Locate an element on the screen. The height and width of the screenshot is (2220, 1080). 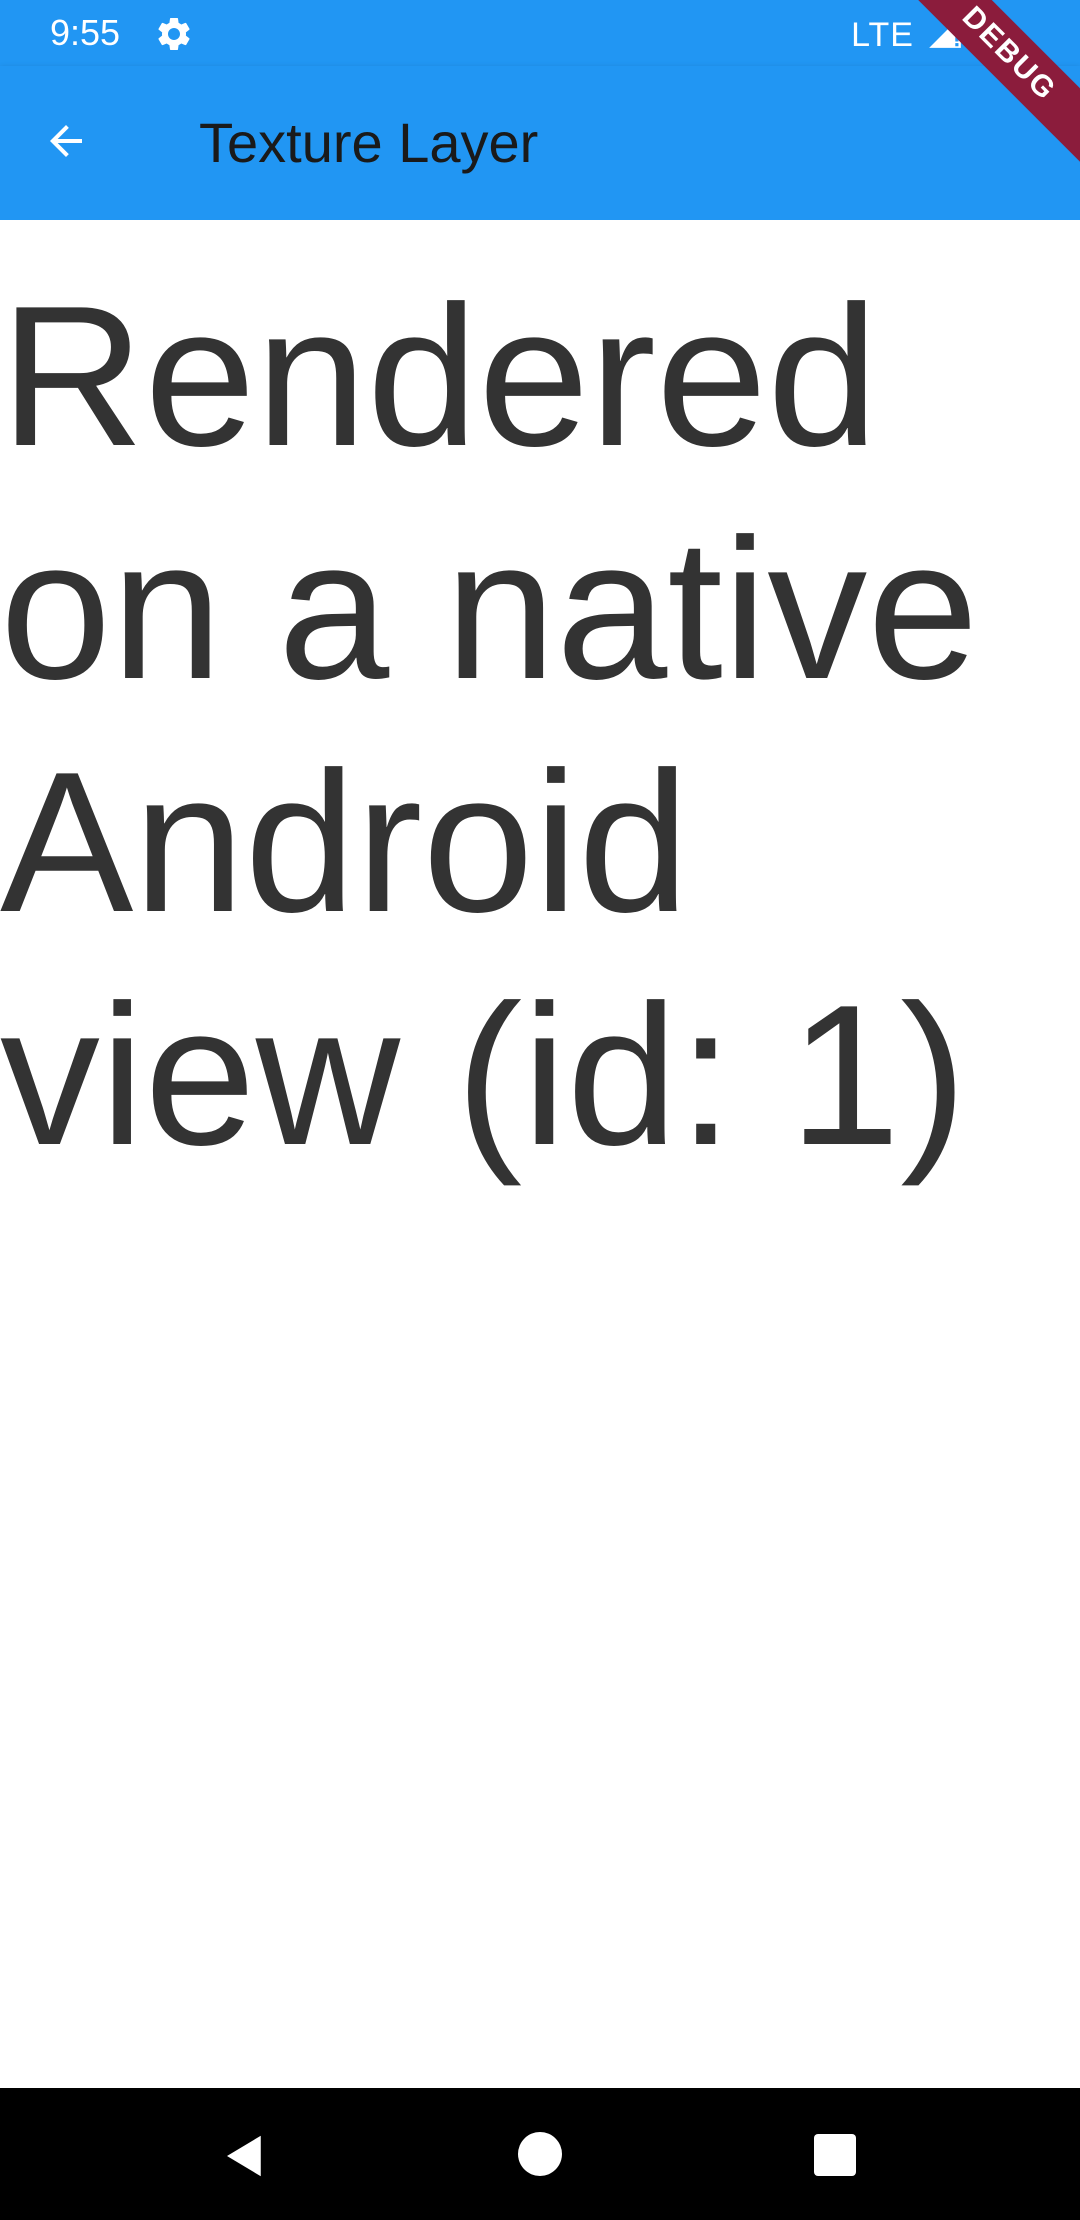
network-type: LTE is located at coordinates (882, 34).